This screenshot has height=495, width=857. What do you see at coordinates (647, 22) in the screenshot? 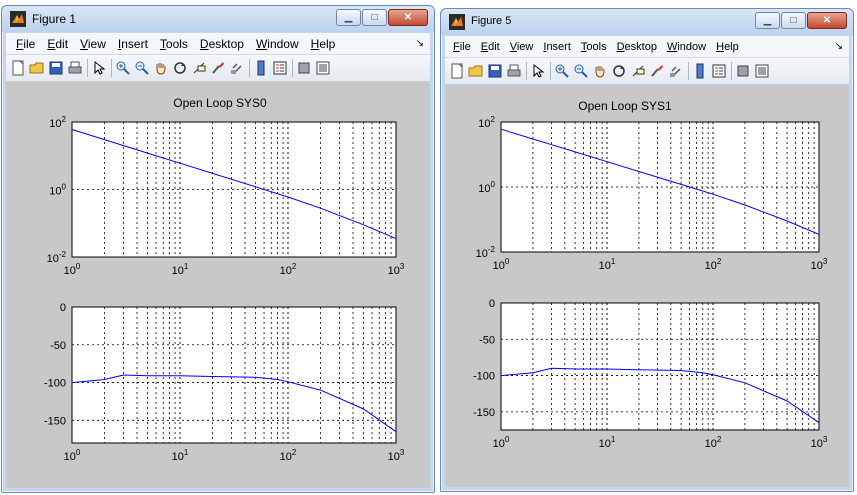
I see `title-bar: Figure 5 ▁ □ ✕` at bounding box center [647, 22].